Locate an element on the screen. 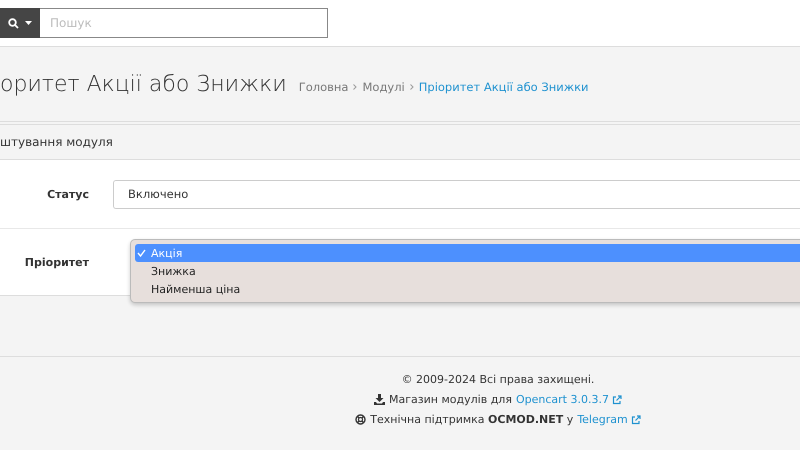 This screenshot has width=800, height=450. search-icon is located at coordinates (13, 23).